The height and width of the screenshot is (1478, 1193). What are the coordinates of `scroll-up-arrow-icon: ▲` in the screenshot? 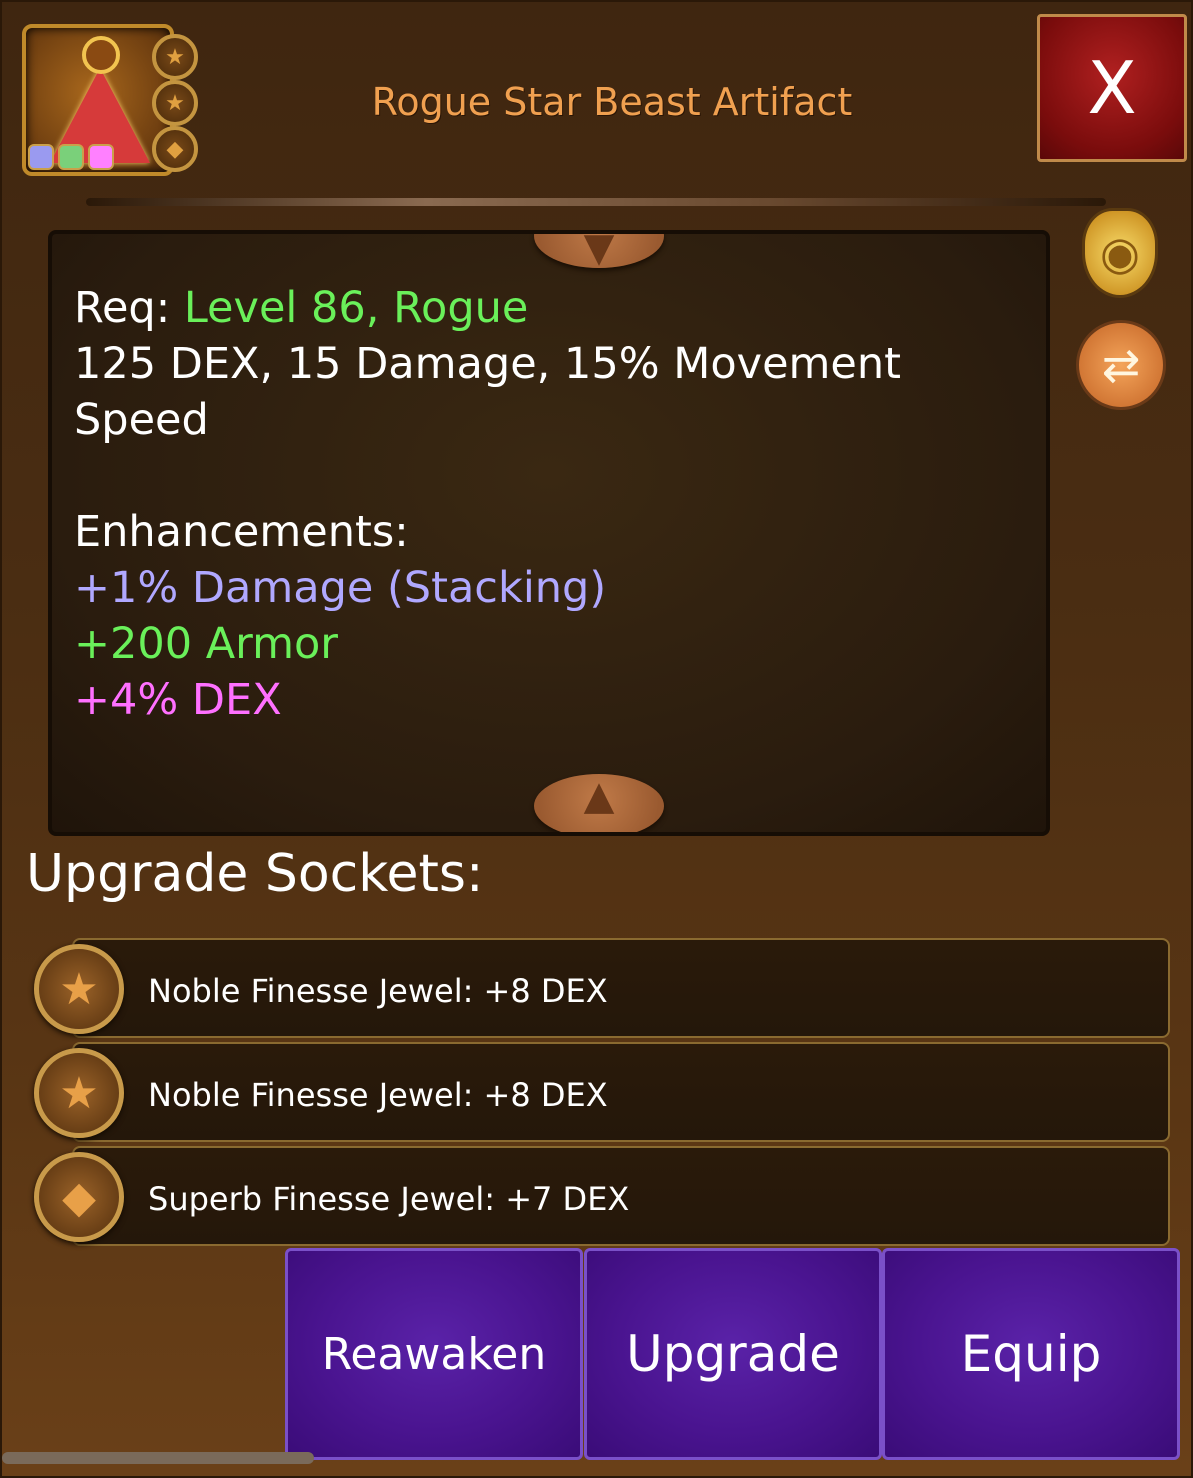 It's located at (599, 802).